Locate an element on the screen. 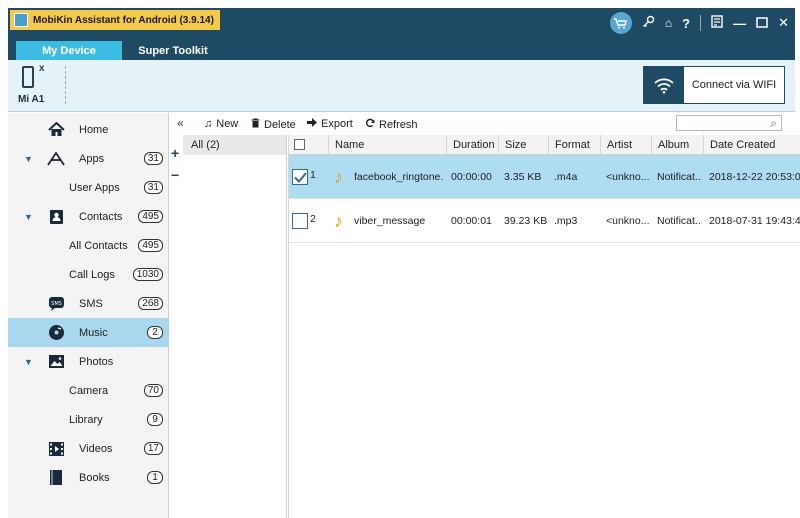 This screenshot has width=800, height=518. sidebar-item-user-apps: User Apps 31 is located at coordinates (88, 187).